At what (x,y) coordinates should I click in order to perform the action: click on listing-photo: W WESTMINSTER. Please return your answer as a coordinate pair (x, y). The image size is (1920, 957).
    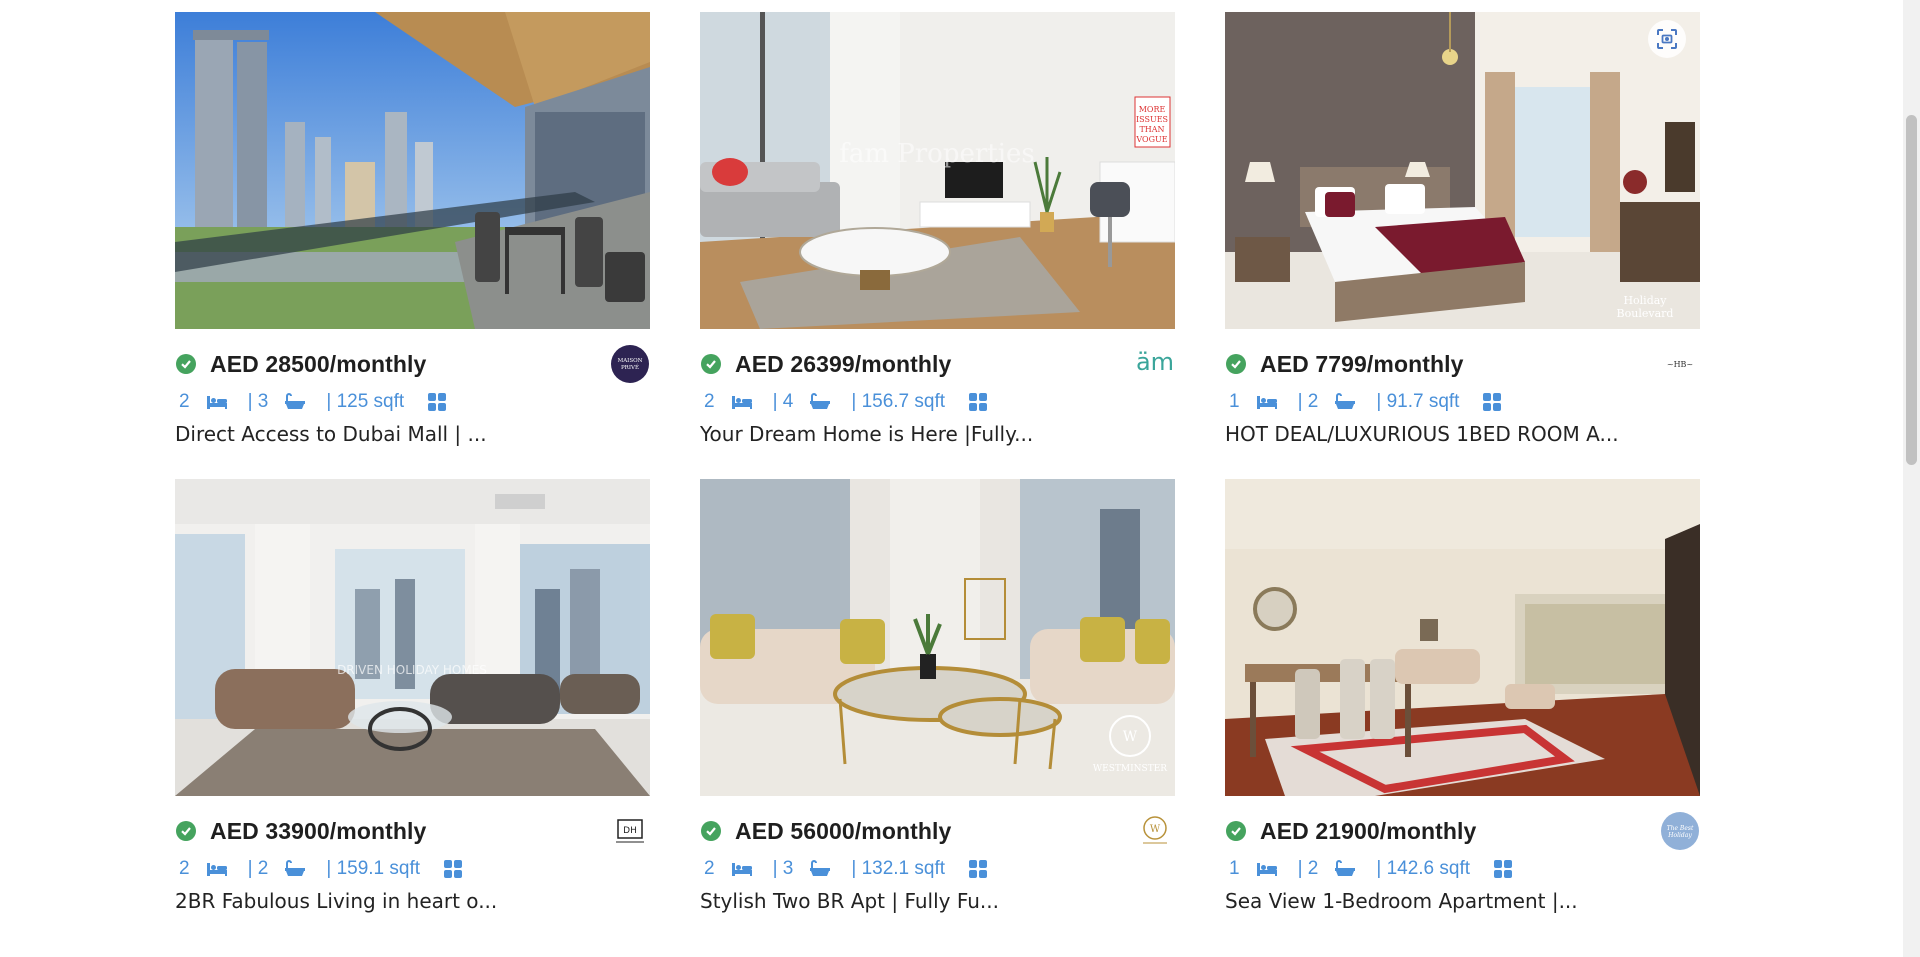
    Looking at the image, I should click on (937, 637).